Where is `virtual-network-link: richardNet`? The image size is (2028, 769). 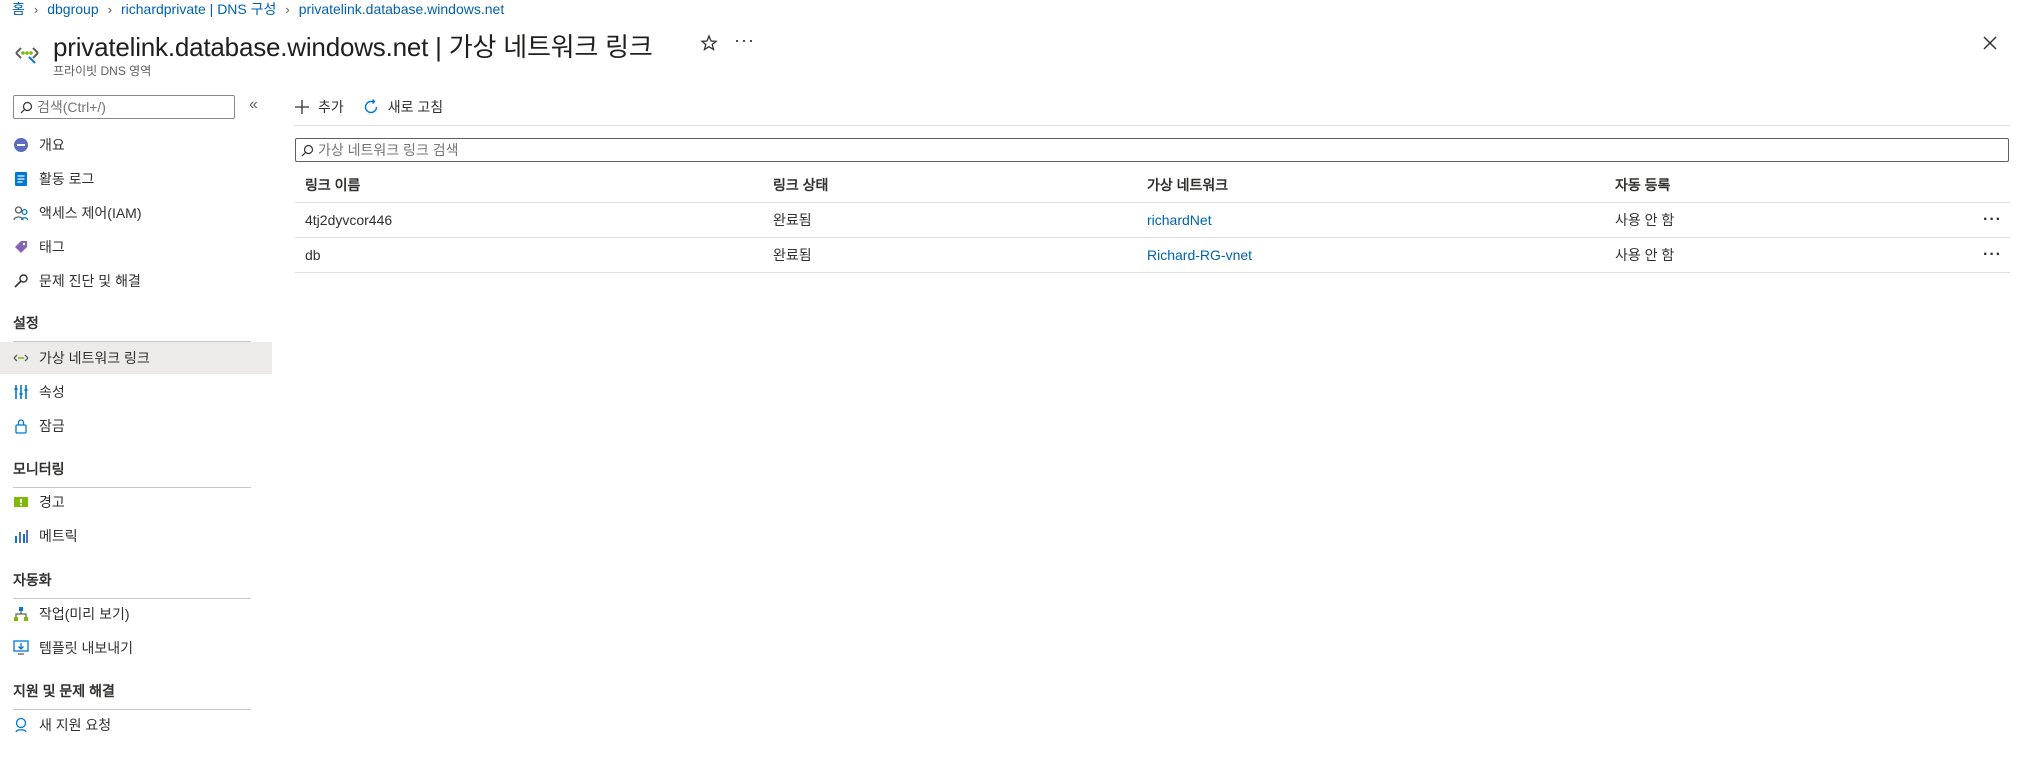
virtual-network-link: richardNet is located at coordinates (1179, 220).